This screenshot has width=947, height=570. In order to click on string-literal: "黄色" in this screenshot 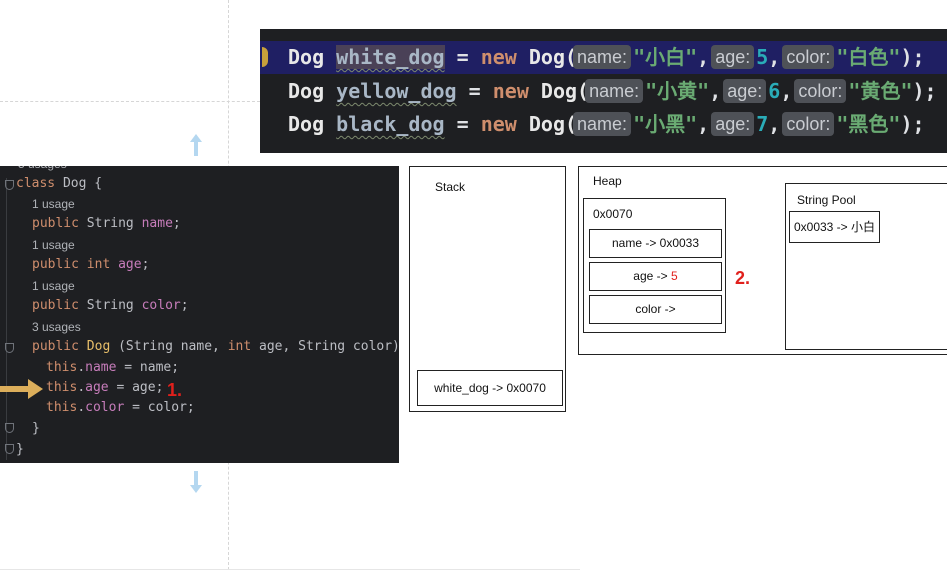, I will do `click(880, 91)`.